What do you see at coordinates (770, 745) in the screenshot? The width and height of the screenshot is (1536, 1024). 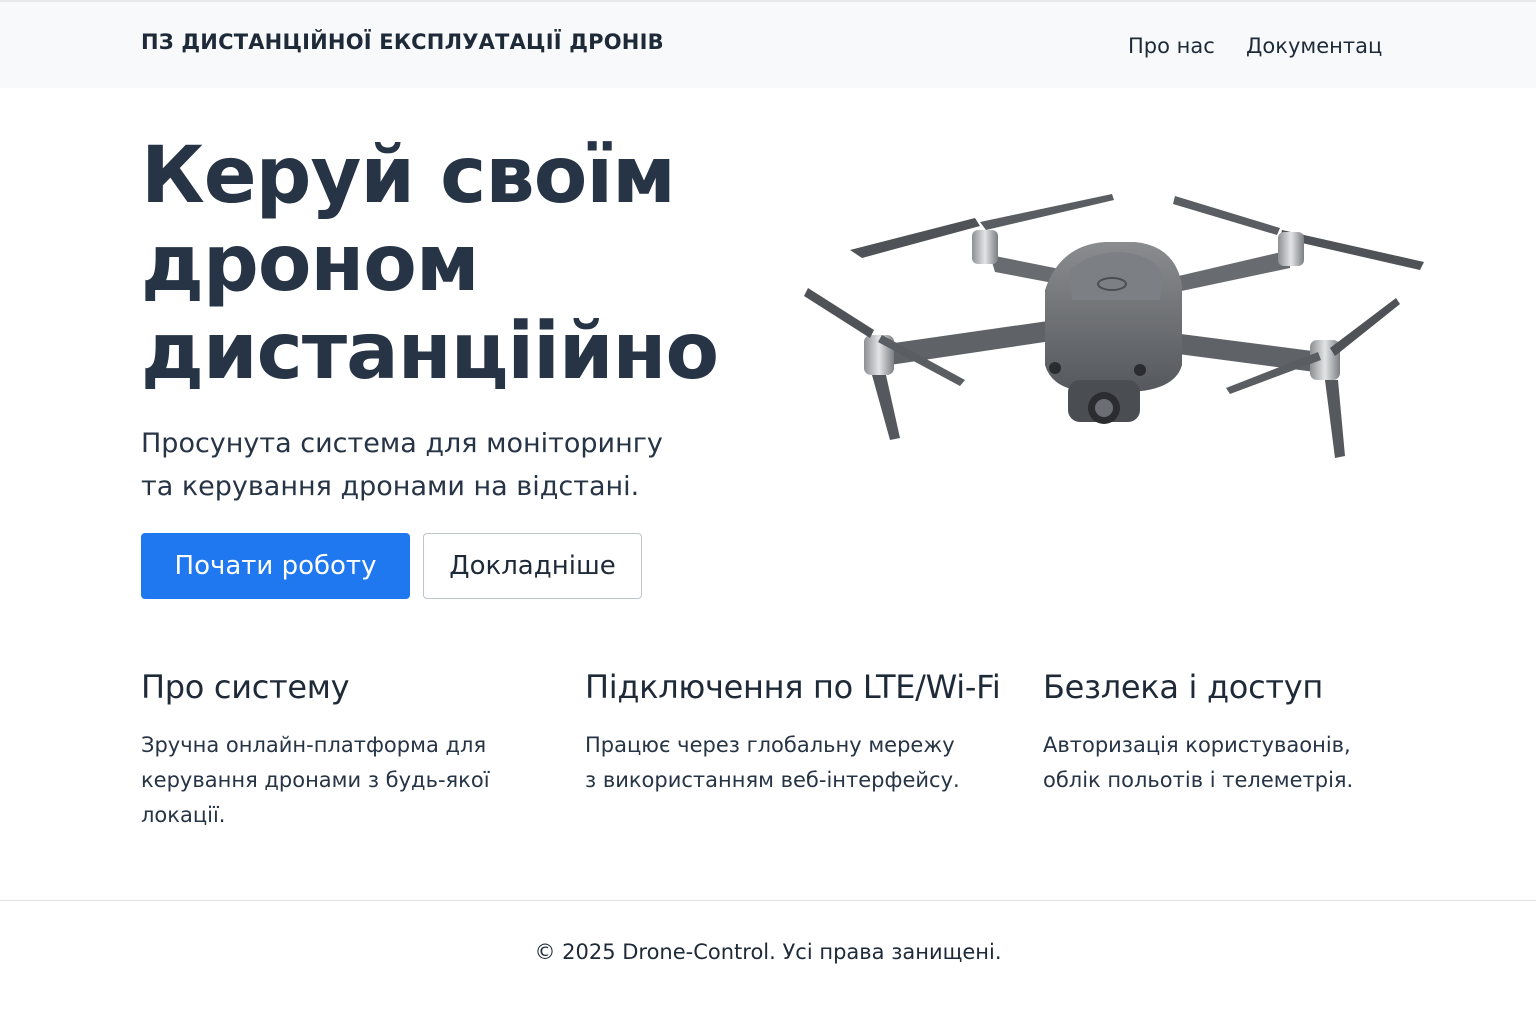 I see `feature-line: Працює через глобальну мережу` at bounding box center [770, 745].